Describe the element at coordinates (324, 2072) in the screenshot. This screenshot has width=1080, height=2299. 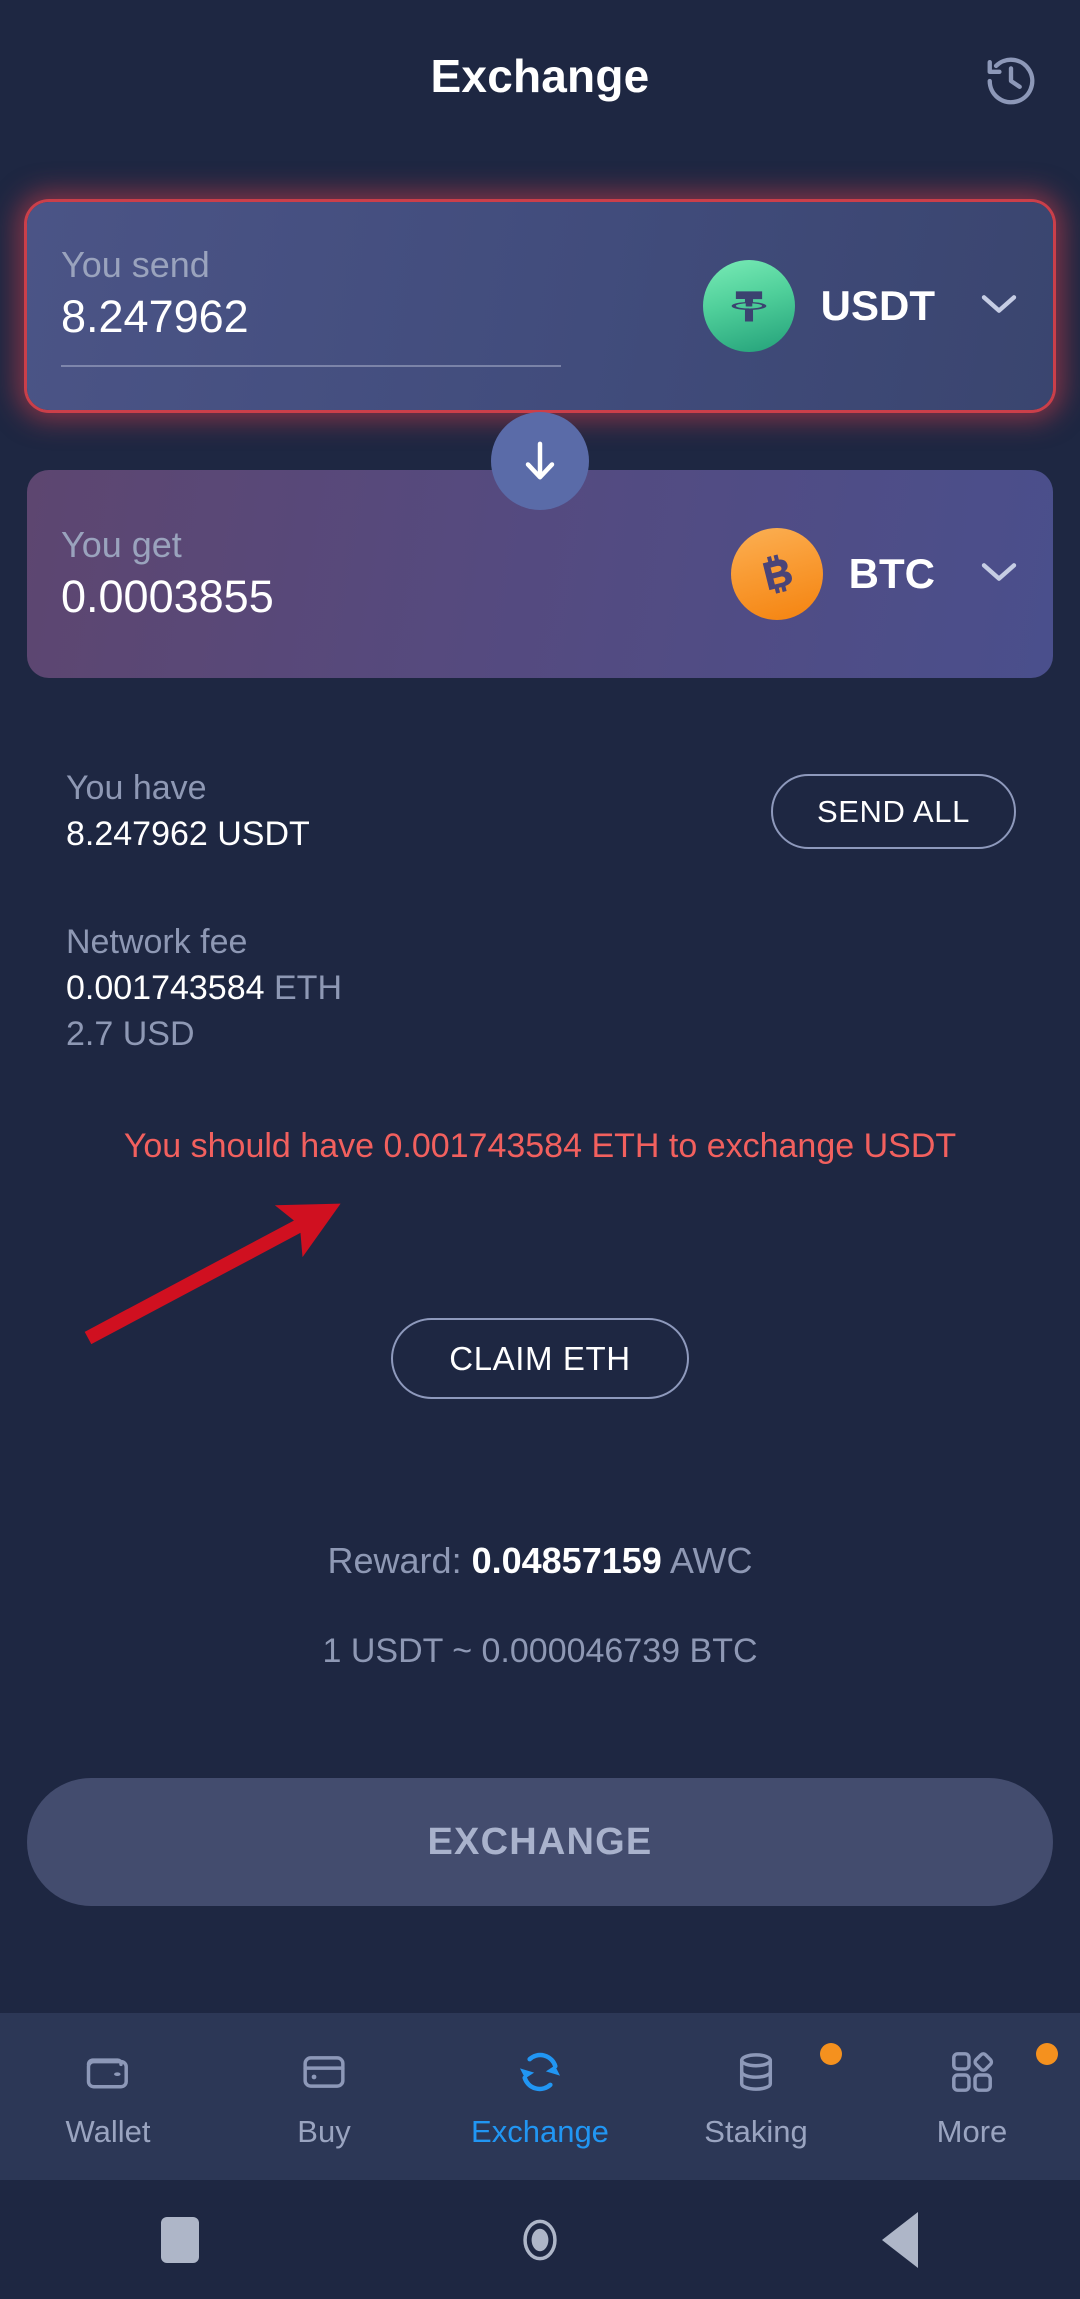
I see `card-icon` at that location.